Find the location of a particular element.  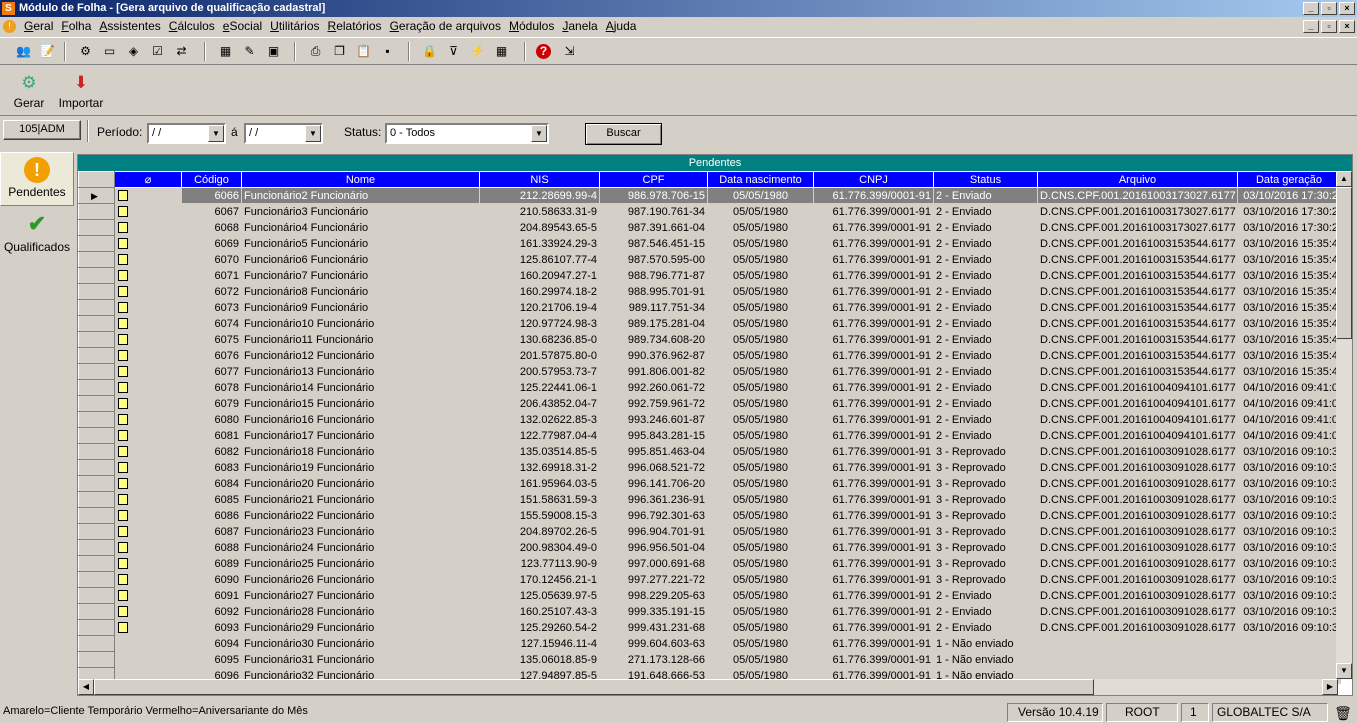

transfer-icon: ⇄ is located at coordinates (181, 51).